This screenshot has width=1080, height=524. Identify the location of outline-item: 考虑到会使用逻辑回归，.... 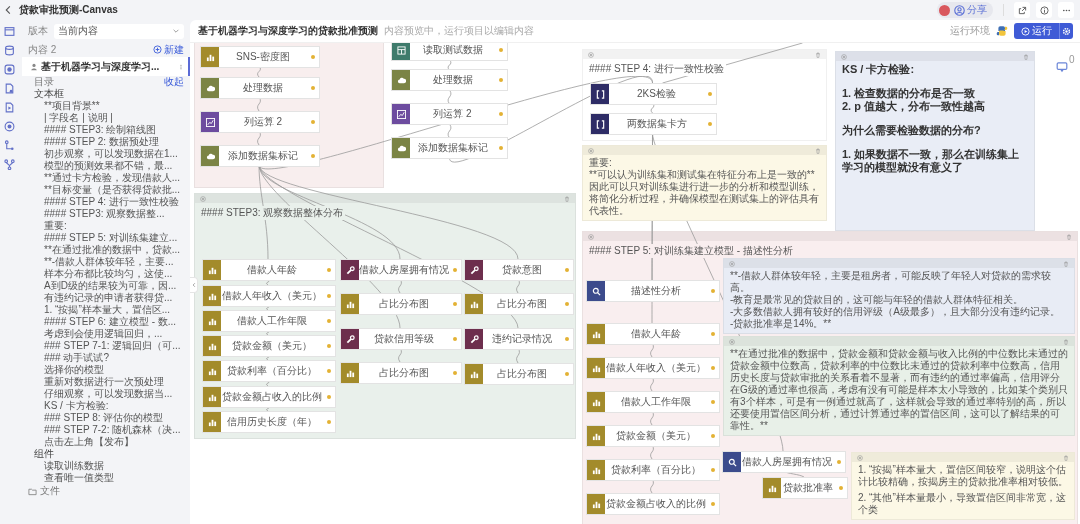
(106, 334).